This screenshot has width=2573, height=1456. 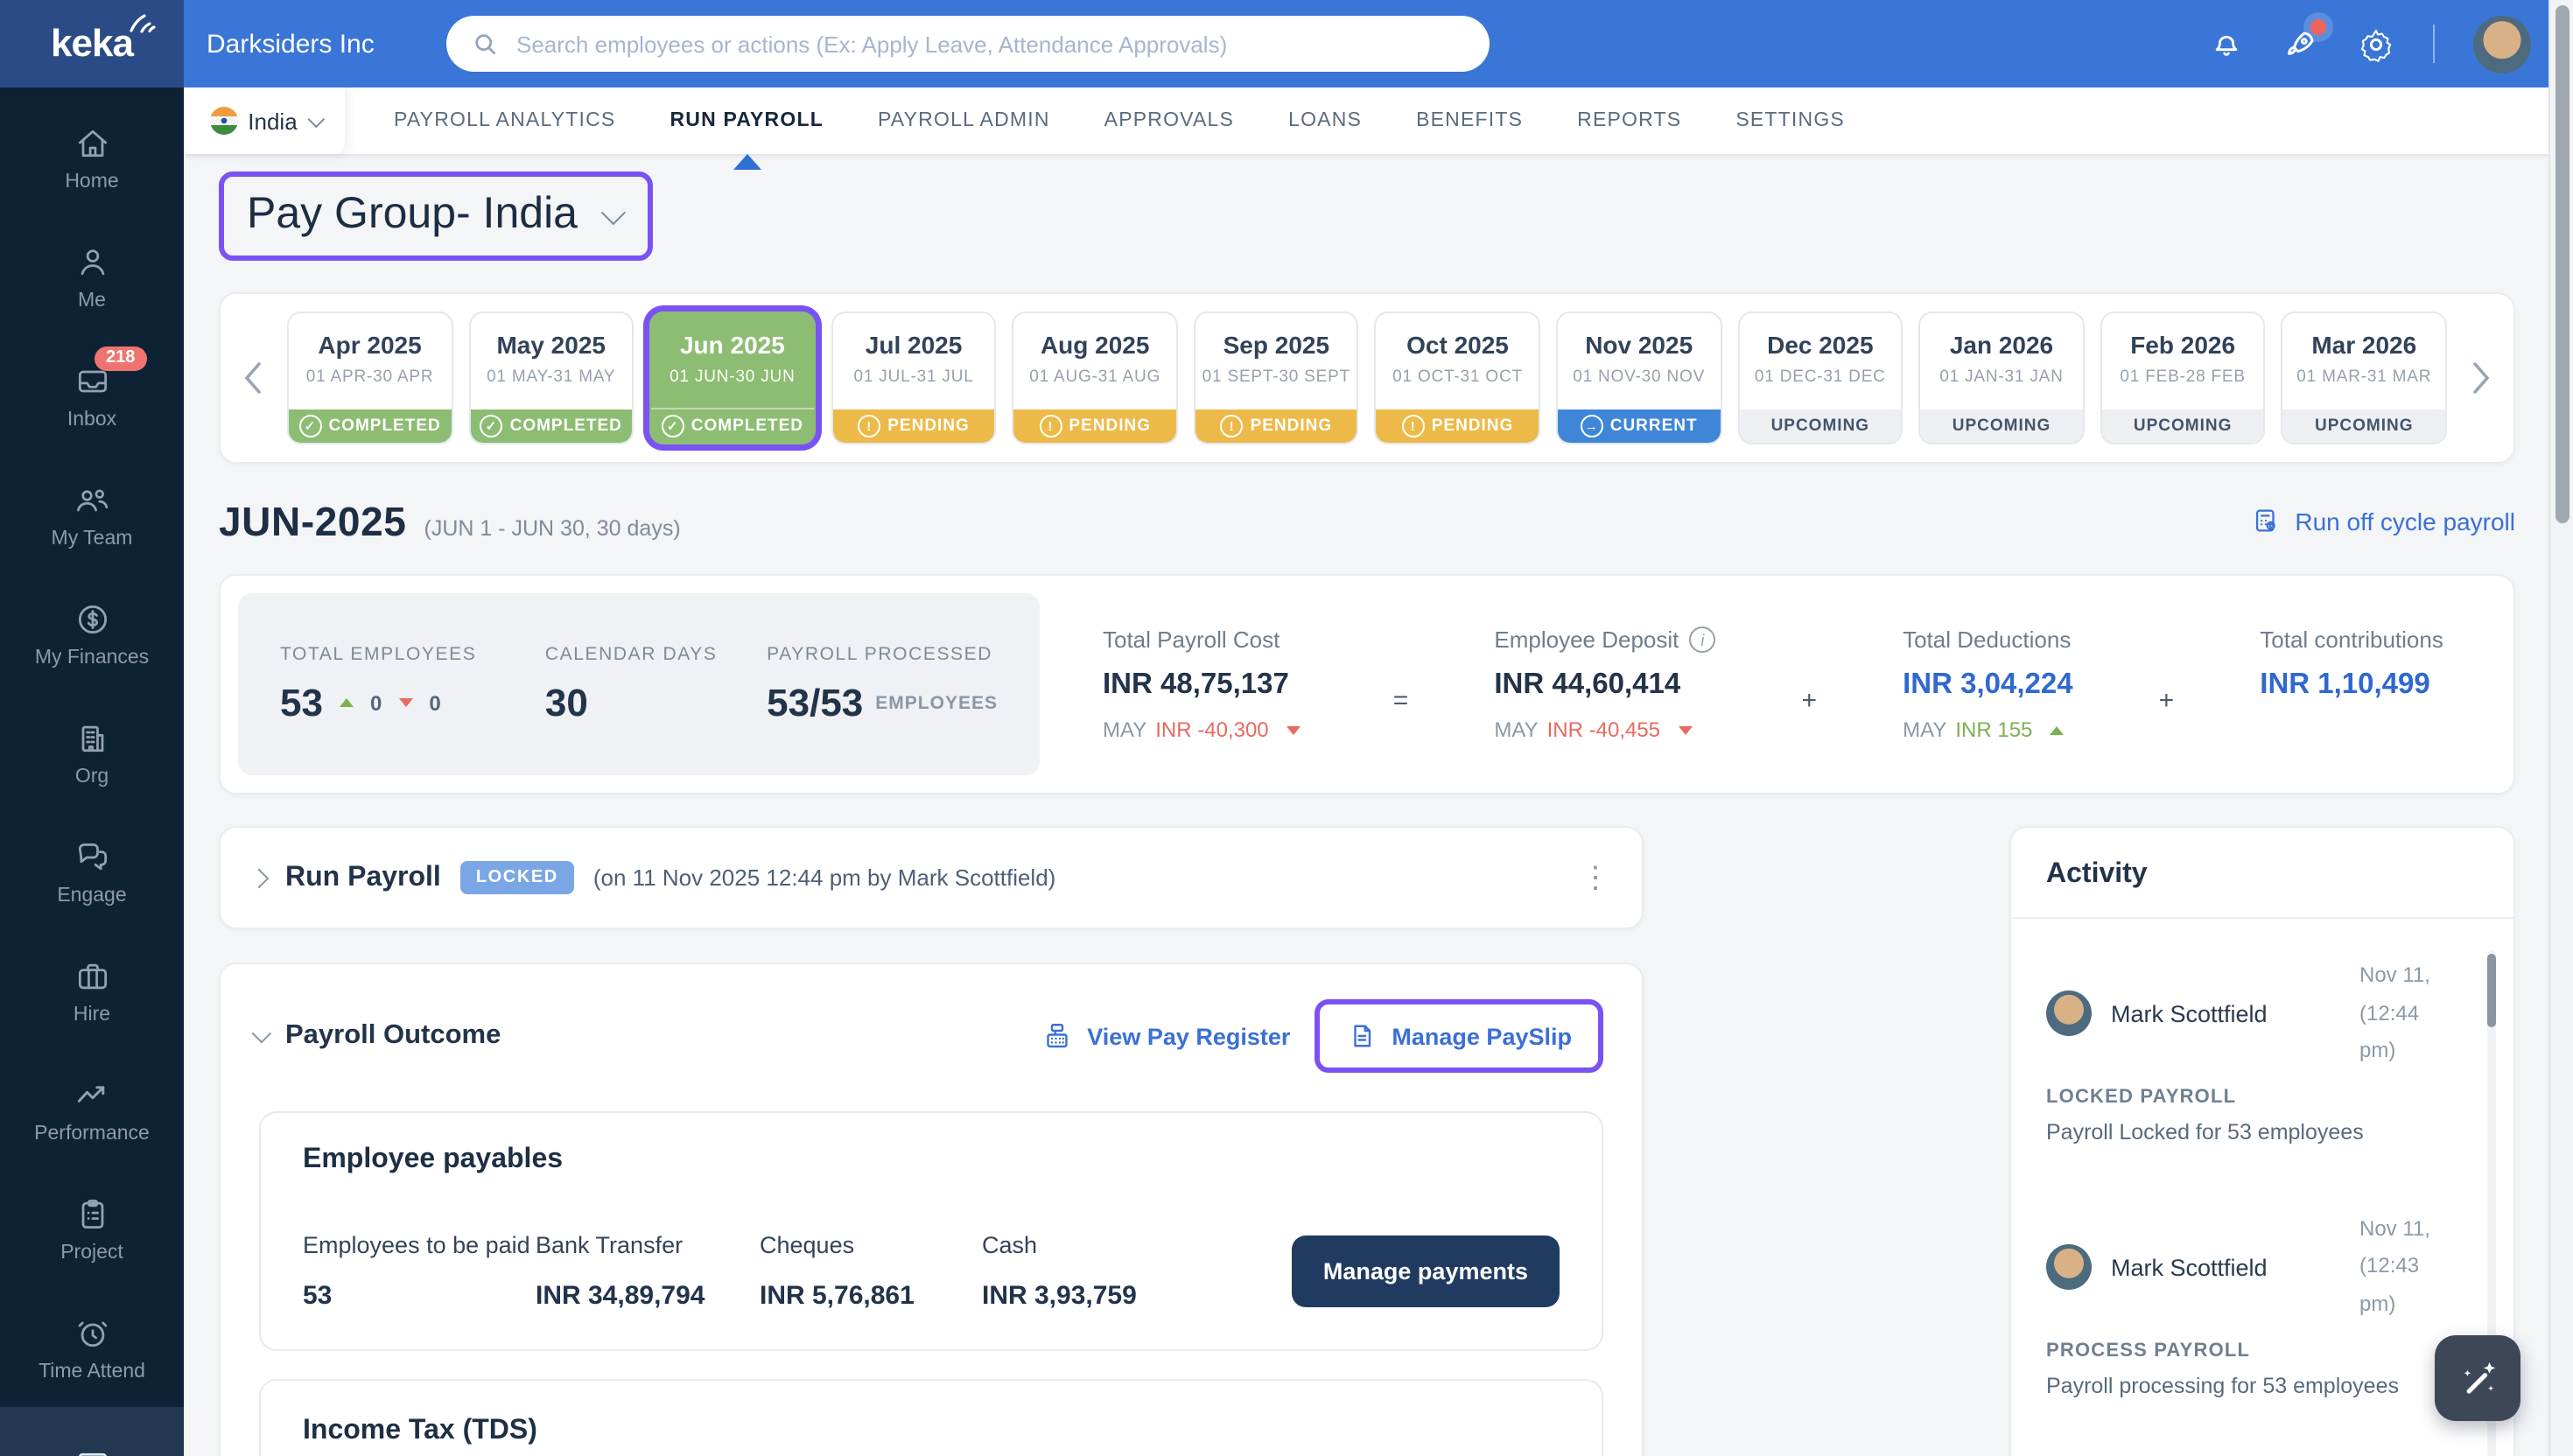 What do you see at coordinates (2562, 264) in the screenshot?
I see `page-scrollbar-thumb` at bounding box center [2562, 264].